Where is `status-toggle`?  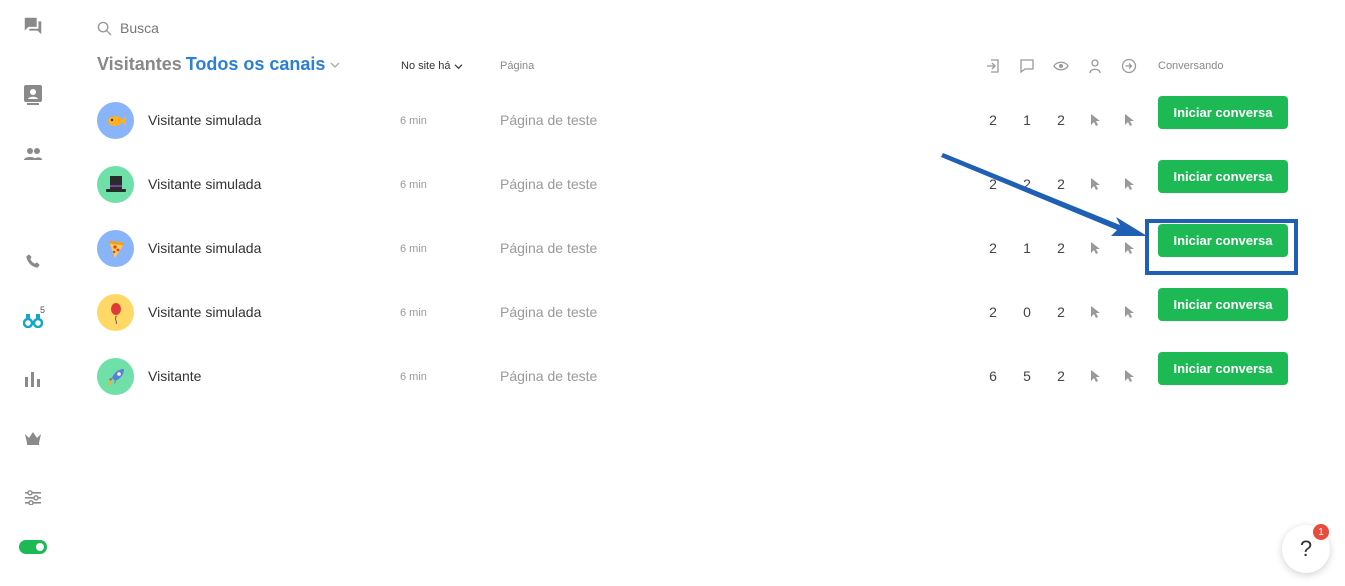
status-toggle is located at coordinates (33, 547).